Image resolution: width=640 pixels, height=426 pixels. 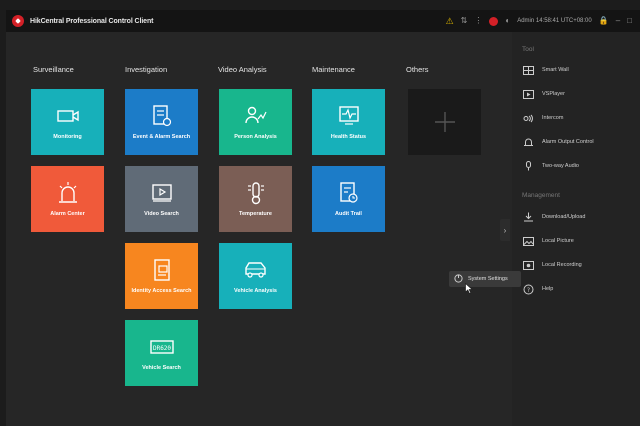 I want to click on tool-two-way-audio: Two-way Audio, so click(x=550, y=166).